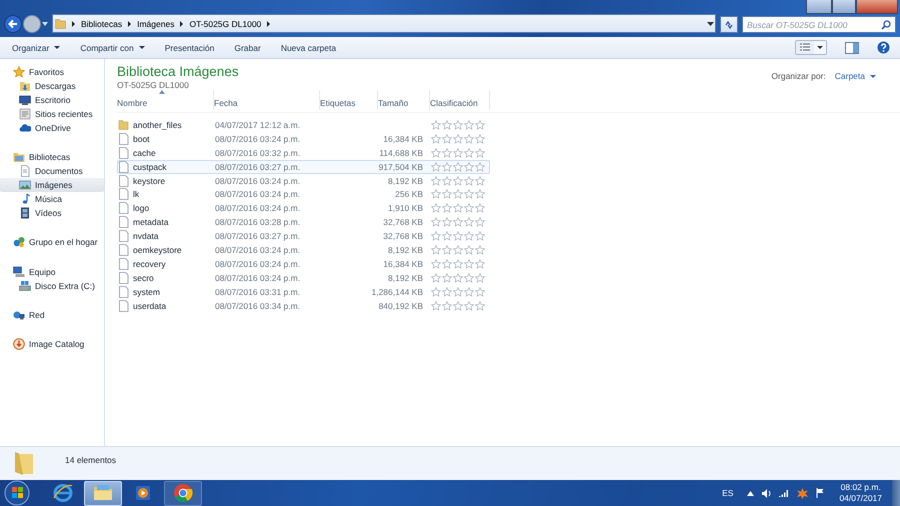 The height and width of the screenshot is (506, 900). What do you see at coordinates (855, 76) in the screenshot?
I see `arrange-dropdown: Carpeta` at bounding box center [855, 76].